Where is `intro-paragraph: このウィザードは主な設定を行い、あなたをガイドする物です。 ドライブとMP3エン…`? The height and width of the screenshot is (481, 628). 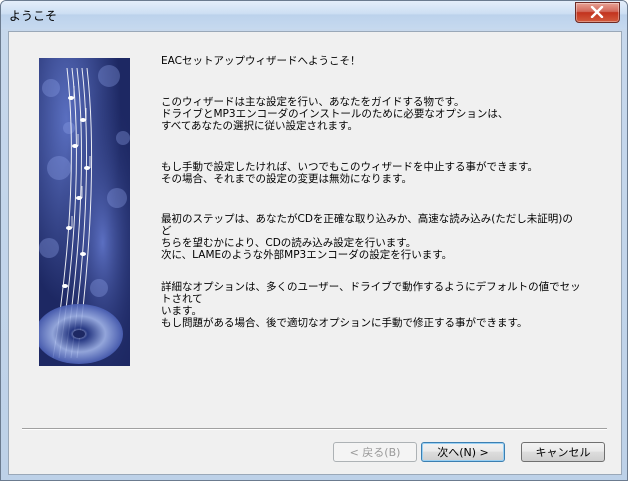
intro-paragraph: このウィザードは主な設定を行い、あなたをガイドする物です。 ドライブとMP3エン… is located at coordinates (335, 114).